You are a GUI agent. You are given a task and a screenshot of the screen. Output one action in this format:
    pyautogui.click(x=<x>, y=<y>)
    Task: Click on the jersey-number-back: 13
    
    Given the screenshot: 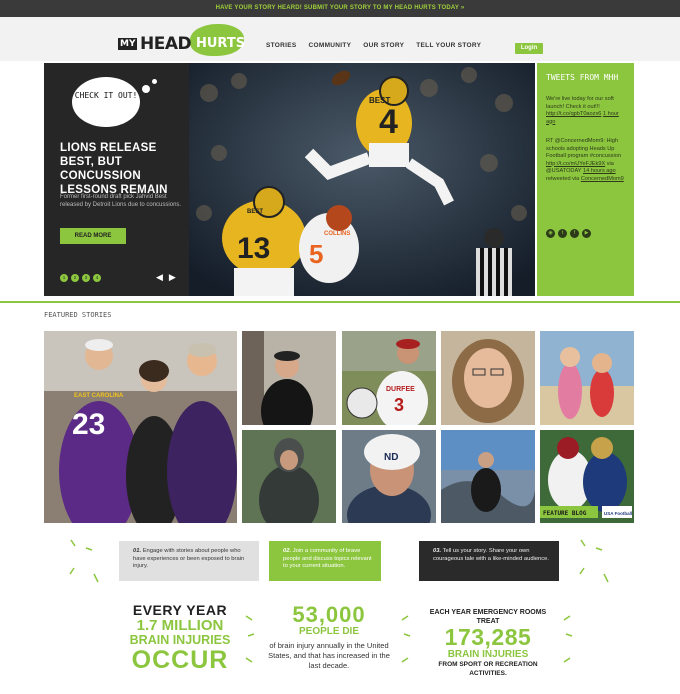 What is the action you would take?
    pyautogui.click(x=253, y=248)
    